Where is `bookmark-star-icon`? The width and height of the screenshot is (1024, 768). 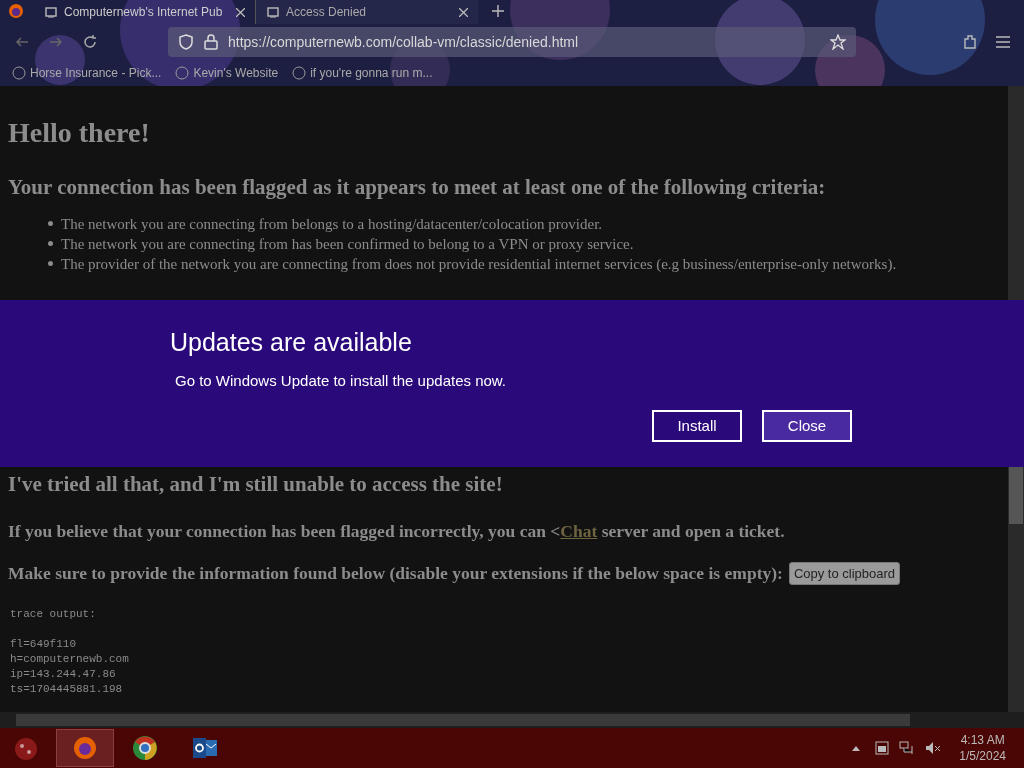 bookmark-star-icon is located at coordinates (838, 42).